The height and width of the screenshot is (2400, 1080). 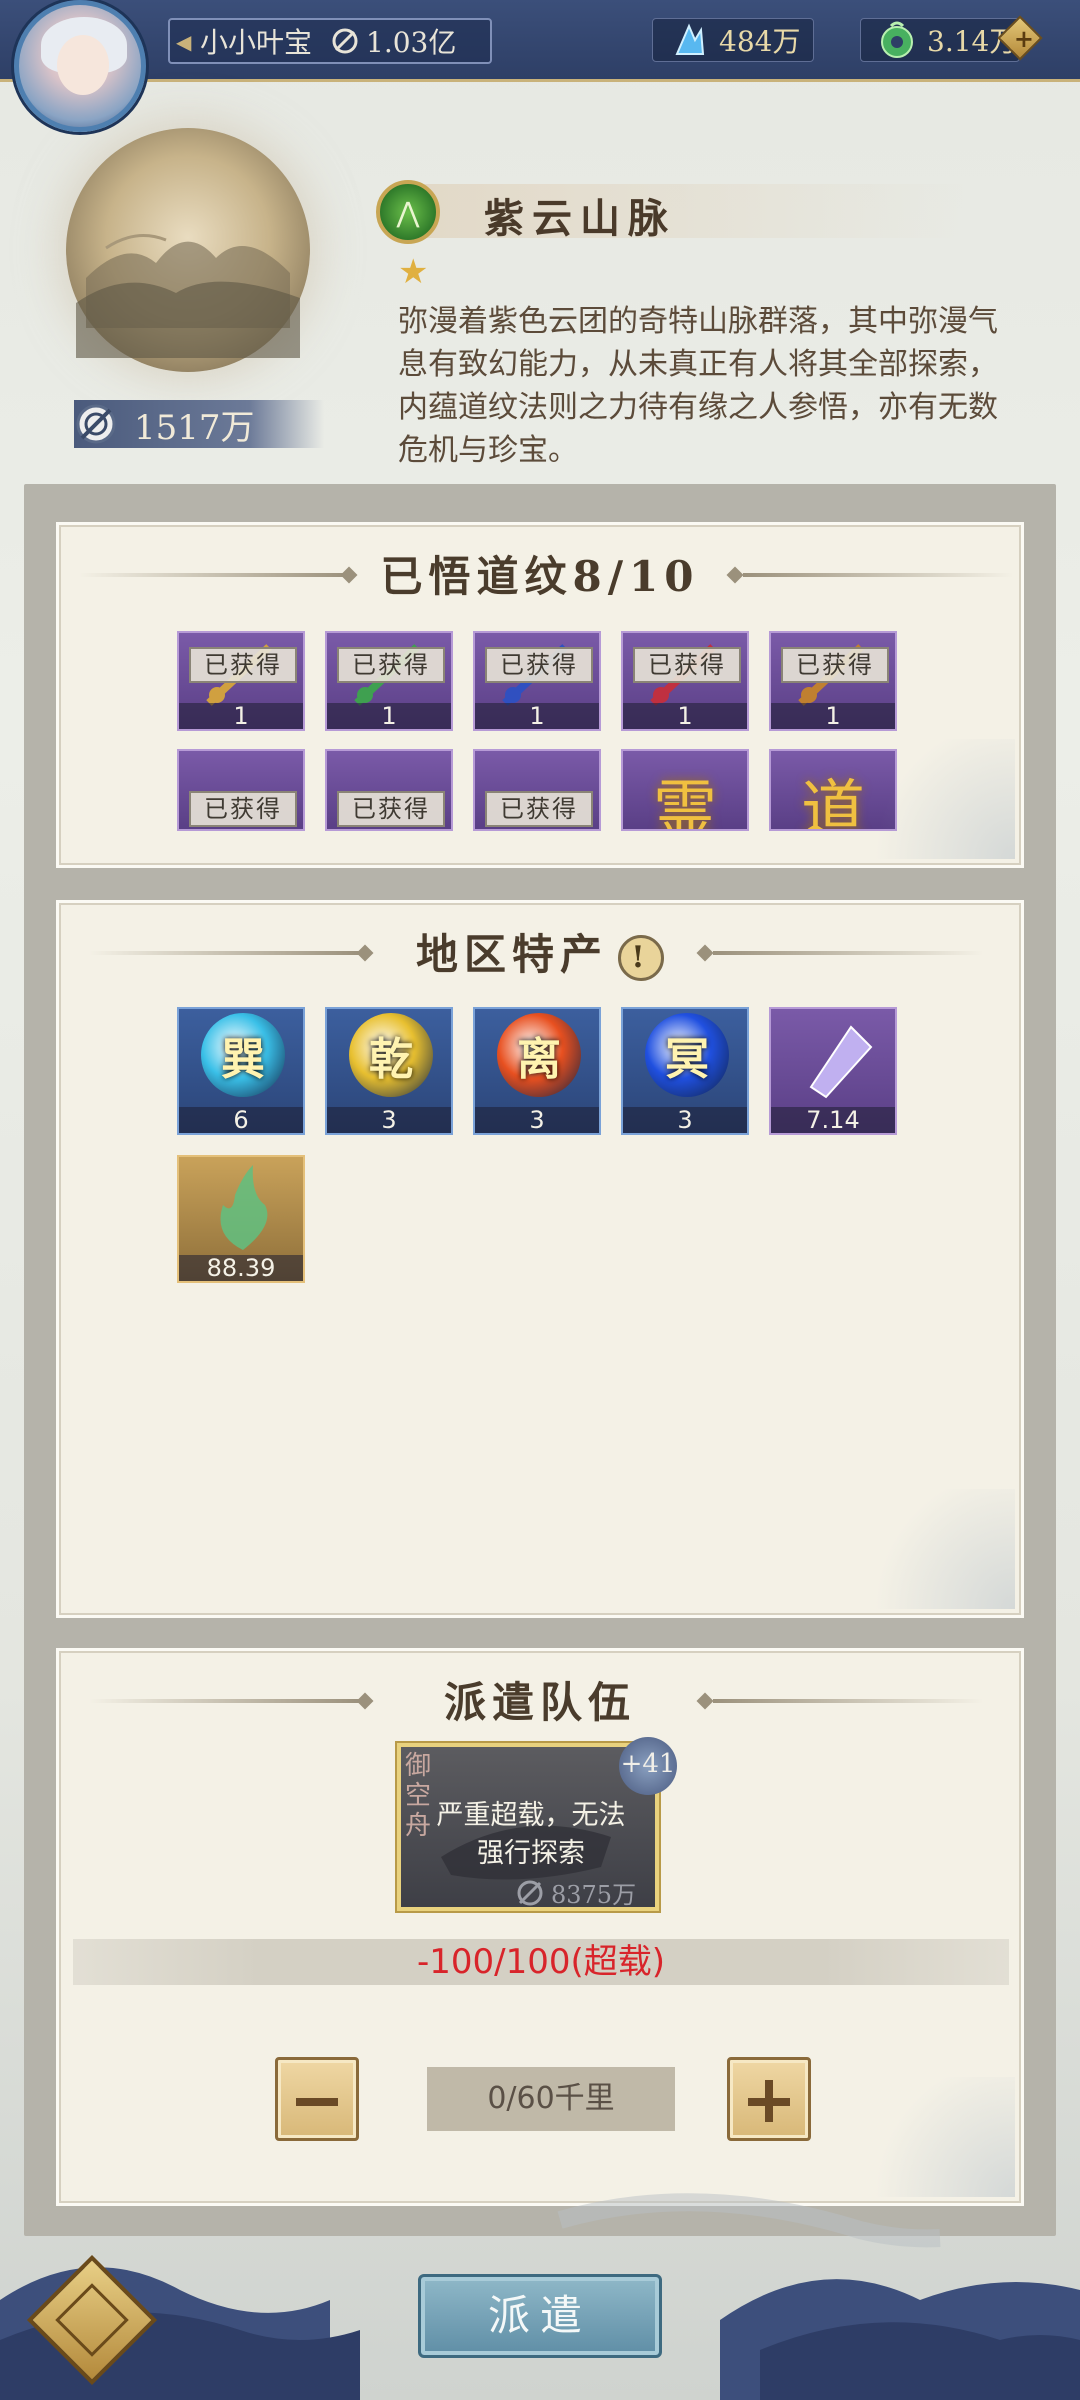 What do you see at coordinates (540, 41) in the screenshot?
I see `top-bar: ◀ 小小叶宝 1.03亿 484万 3.14万` at bounding box center [540, 41].